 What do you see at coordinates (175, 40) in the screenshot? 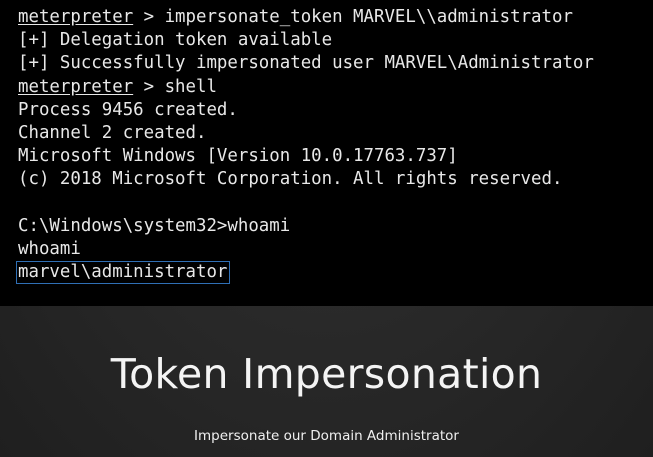
I see `terminal-output-line: [+] Delegation token available` at bounding box center [175, 40].